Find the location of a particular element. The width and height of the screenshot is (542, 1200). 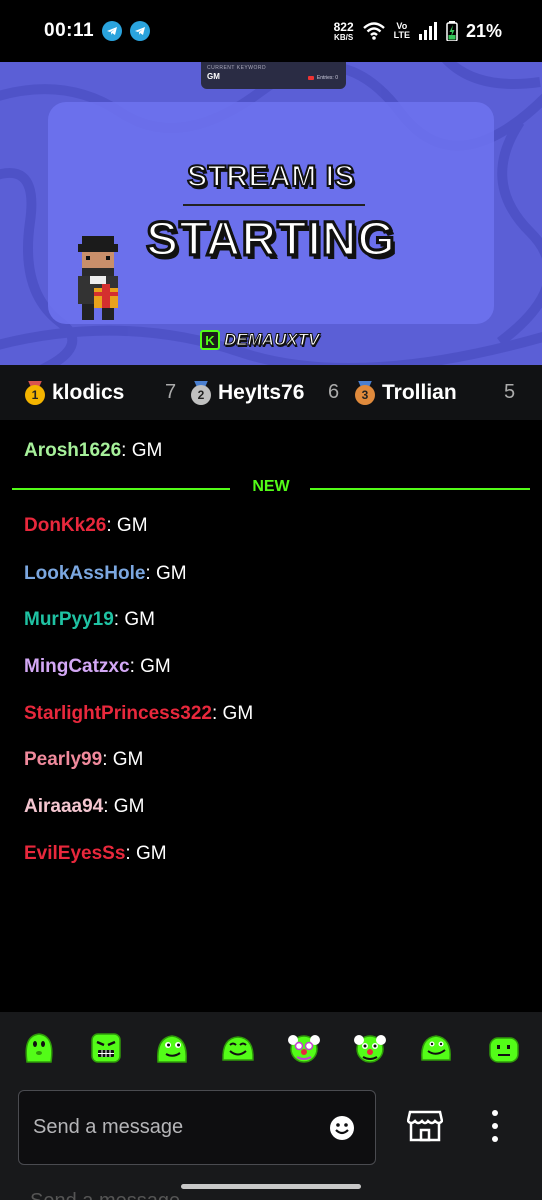

chat-username: StarlightPrincess322 is located at coordinates (118, 713).